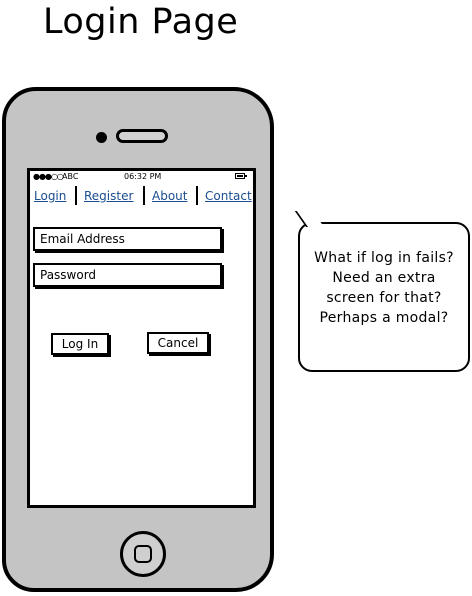 The width and height of the screenshot is (472, 596). I want to click on nav-link-contact: Contact, so click(228, 196).